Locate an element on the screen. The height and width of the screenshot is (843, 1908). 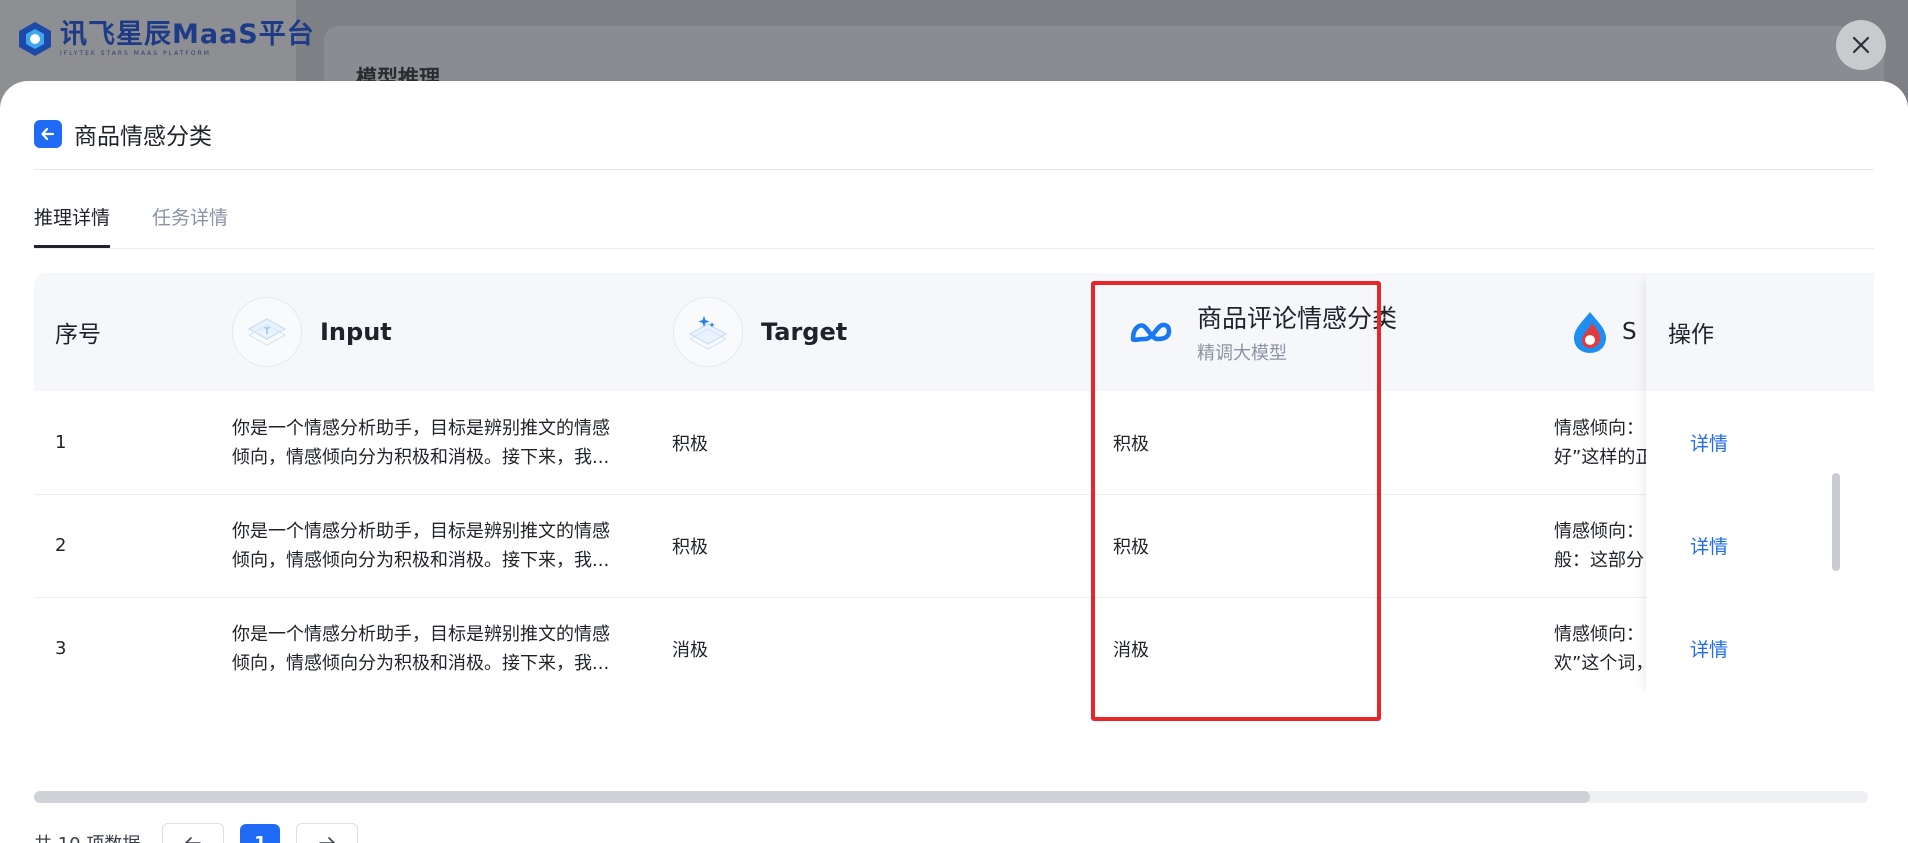
spark-logo-icon is located at coordinates (1590, 332).